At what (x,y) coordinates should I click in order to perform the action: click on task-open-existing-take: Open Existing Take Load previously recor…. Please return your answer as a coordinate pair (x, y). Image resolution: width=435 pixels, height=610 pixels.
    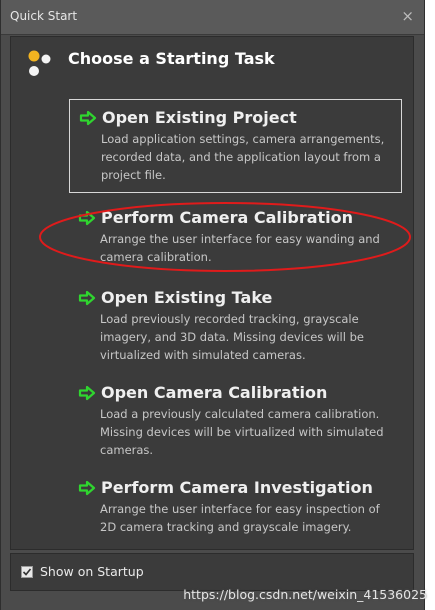
    Looking at the image, I should click on (235, 326).